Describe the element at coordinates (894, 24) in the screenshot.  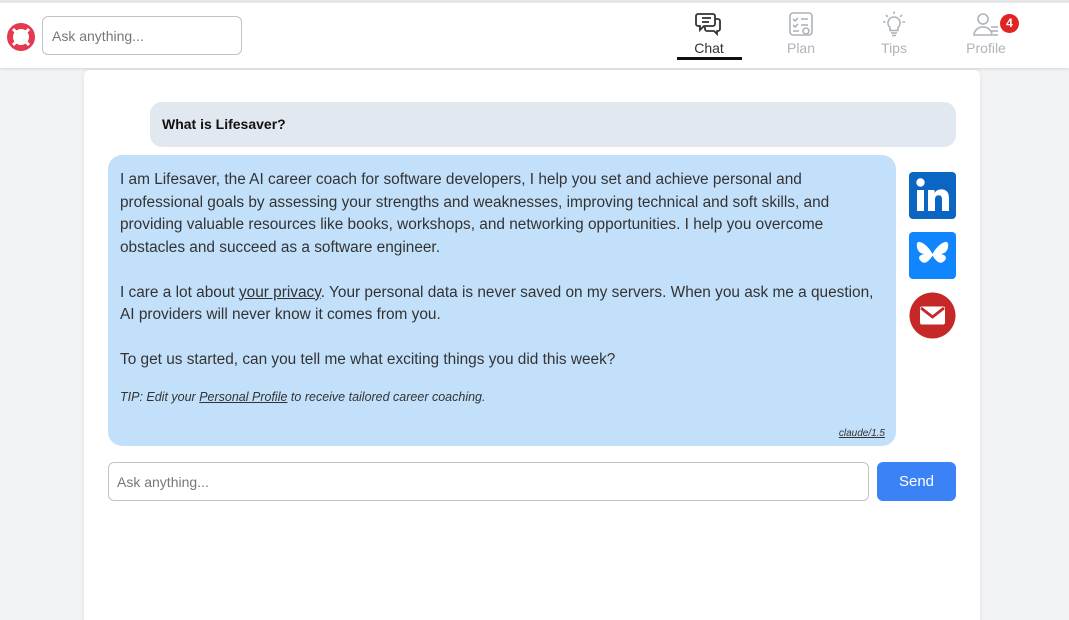
I see `lightbulb-icon` at that location.